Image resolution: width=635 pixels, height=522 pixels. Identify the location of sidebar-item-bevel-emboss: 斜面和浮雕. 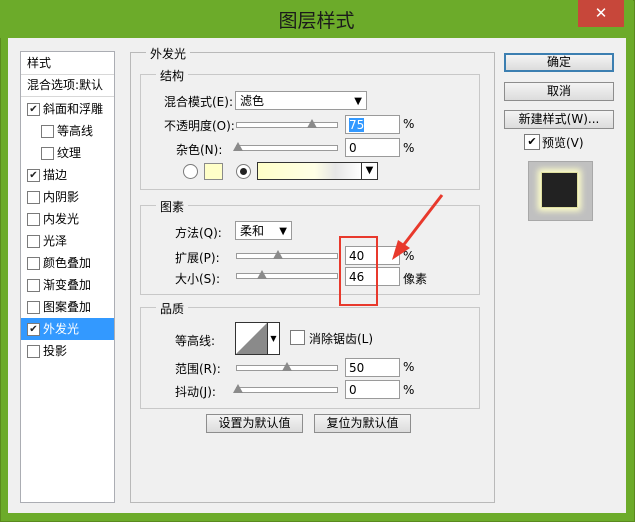
(67, 109).